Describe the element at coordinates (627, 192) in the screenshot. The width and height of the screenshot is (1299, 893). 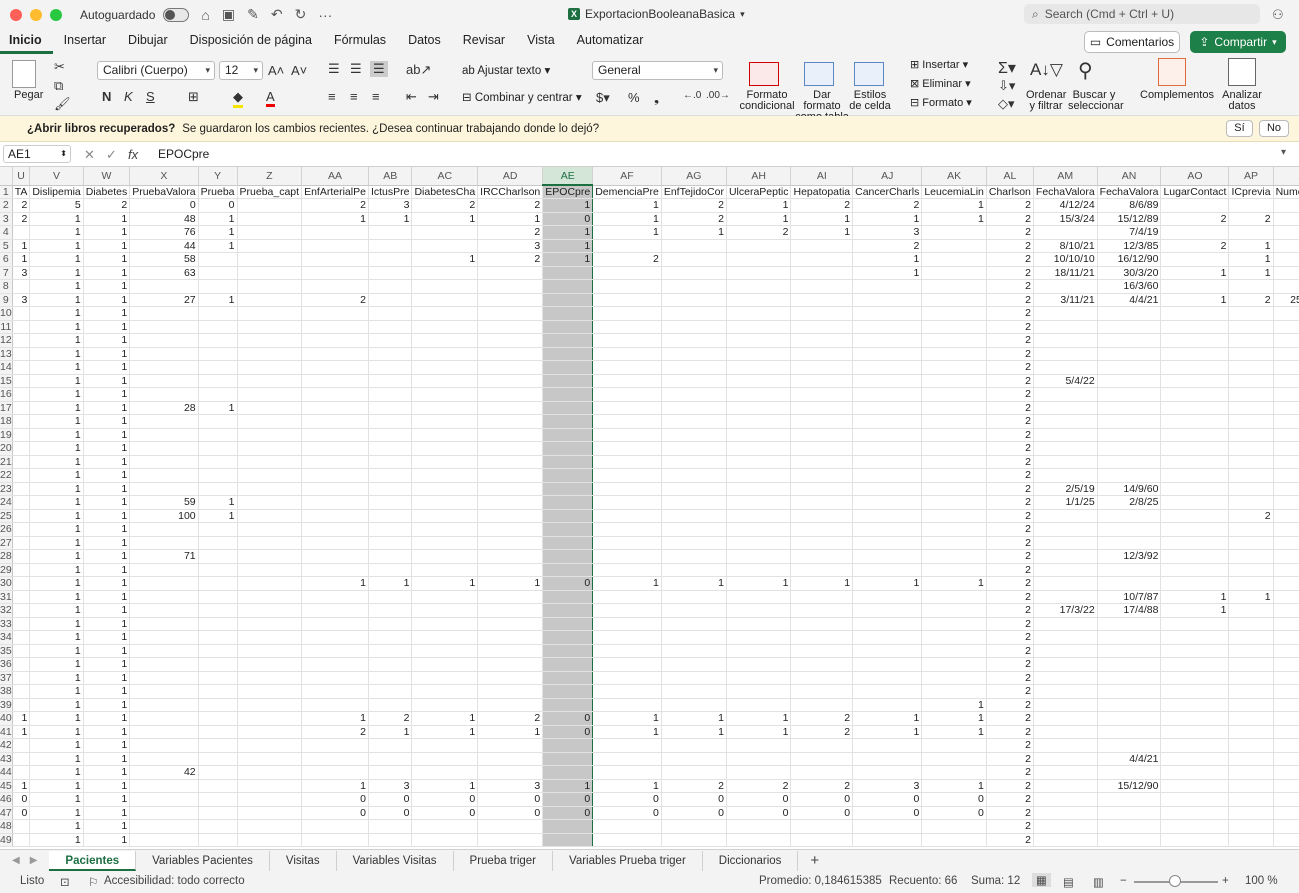
I see `cell: DemenciaPre` at that location.